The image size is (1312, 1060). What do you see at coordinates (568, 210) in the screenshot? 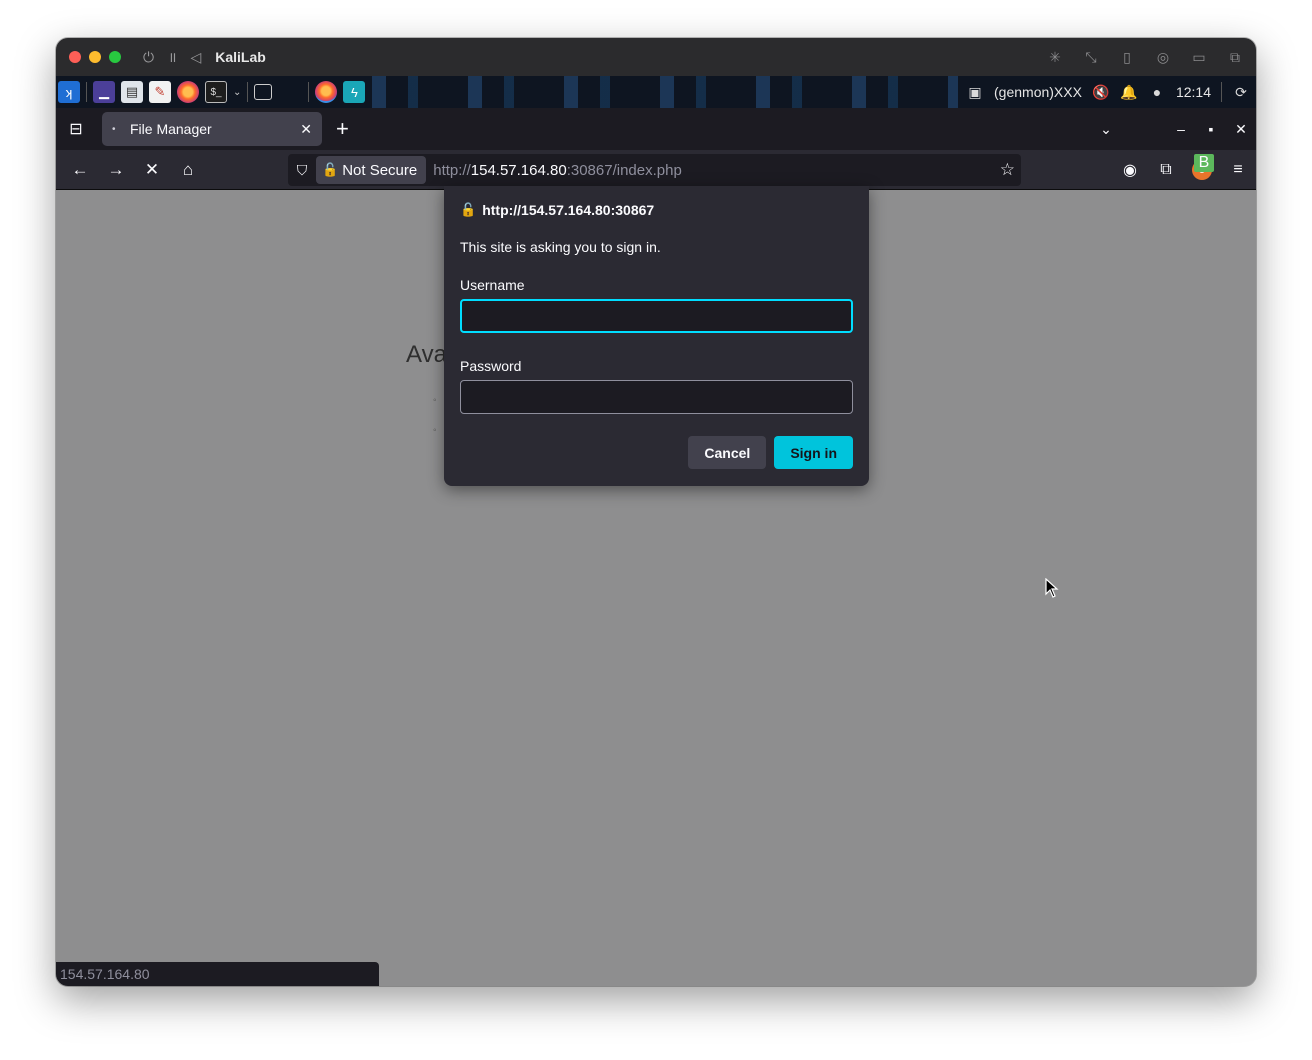
I see `dialog-origin: http://154.57.164.80:30867` at bounding box center [568, 210].